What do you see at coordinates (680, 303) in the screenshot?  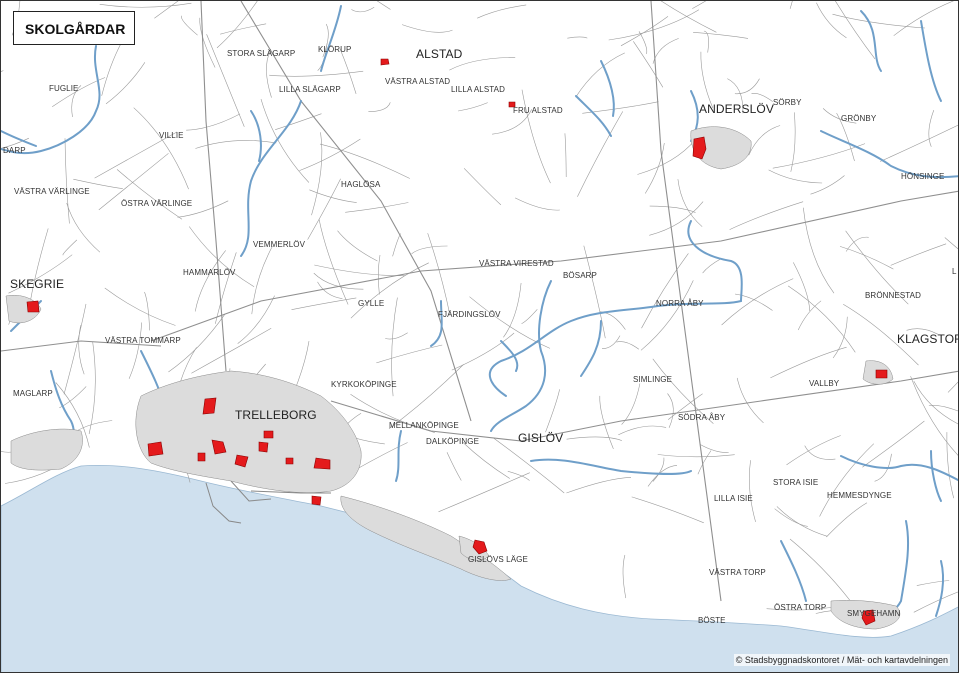 I see `place-label: NORRA ÅBY` at bounding box center [680, 303].